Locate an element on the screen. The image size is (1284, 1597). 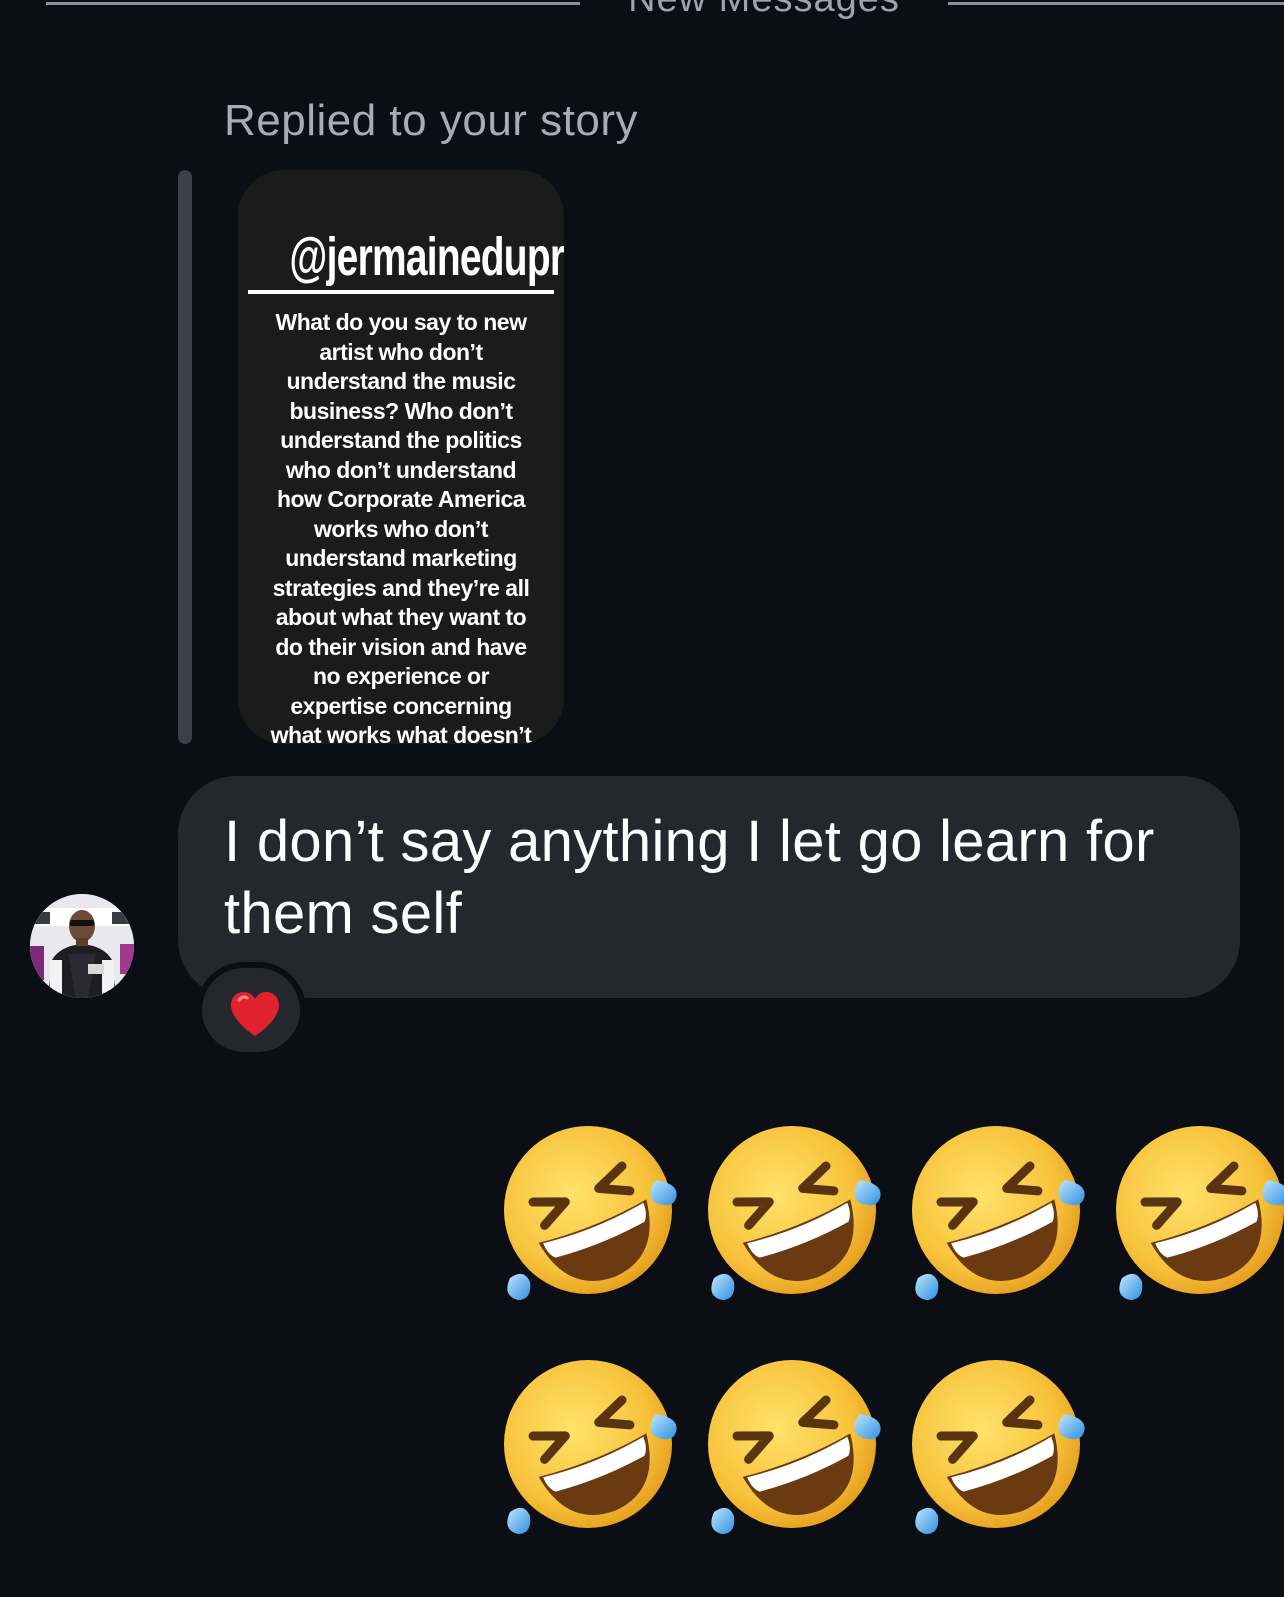
avatar-image is located at coordinates (82, 946).